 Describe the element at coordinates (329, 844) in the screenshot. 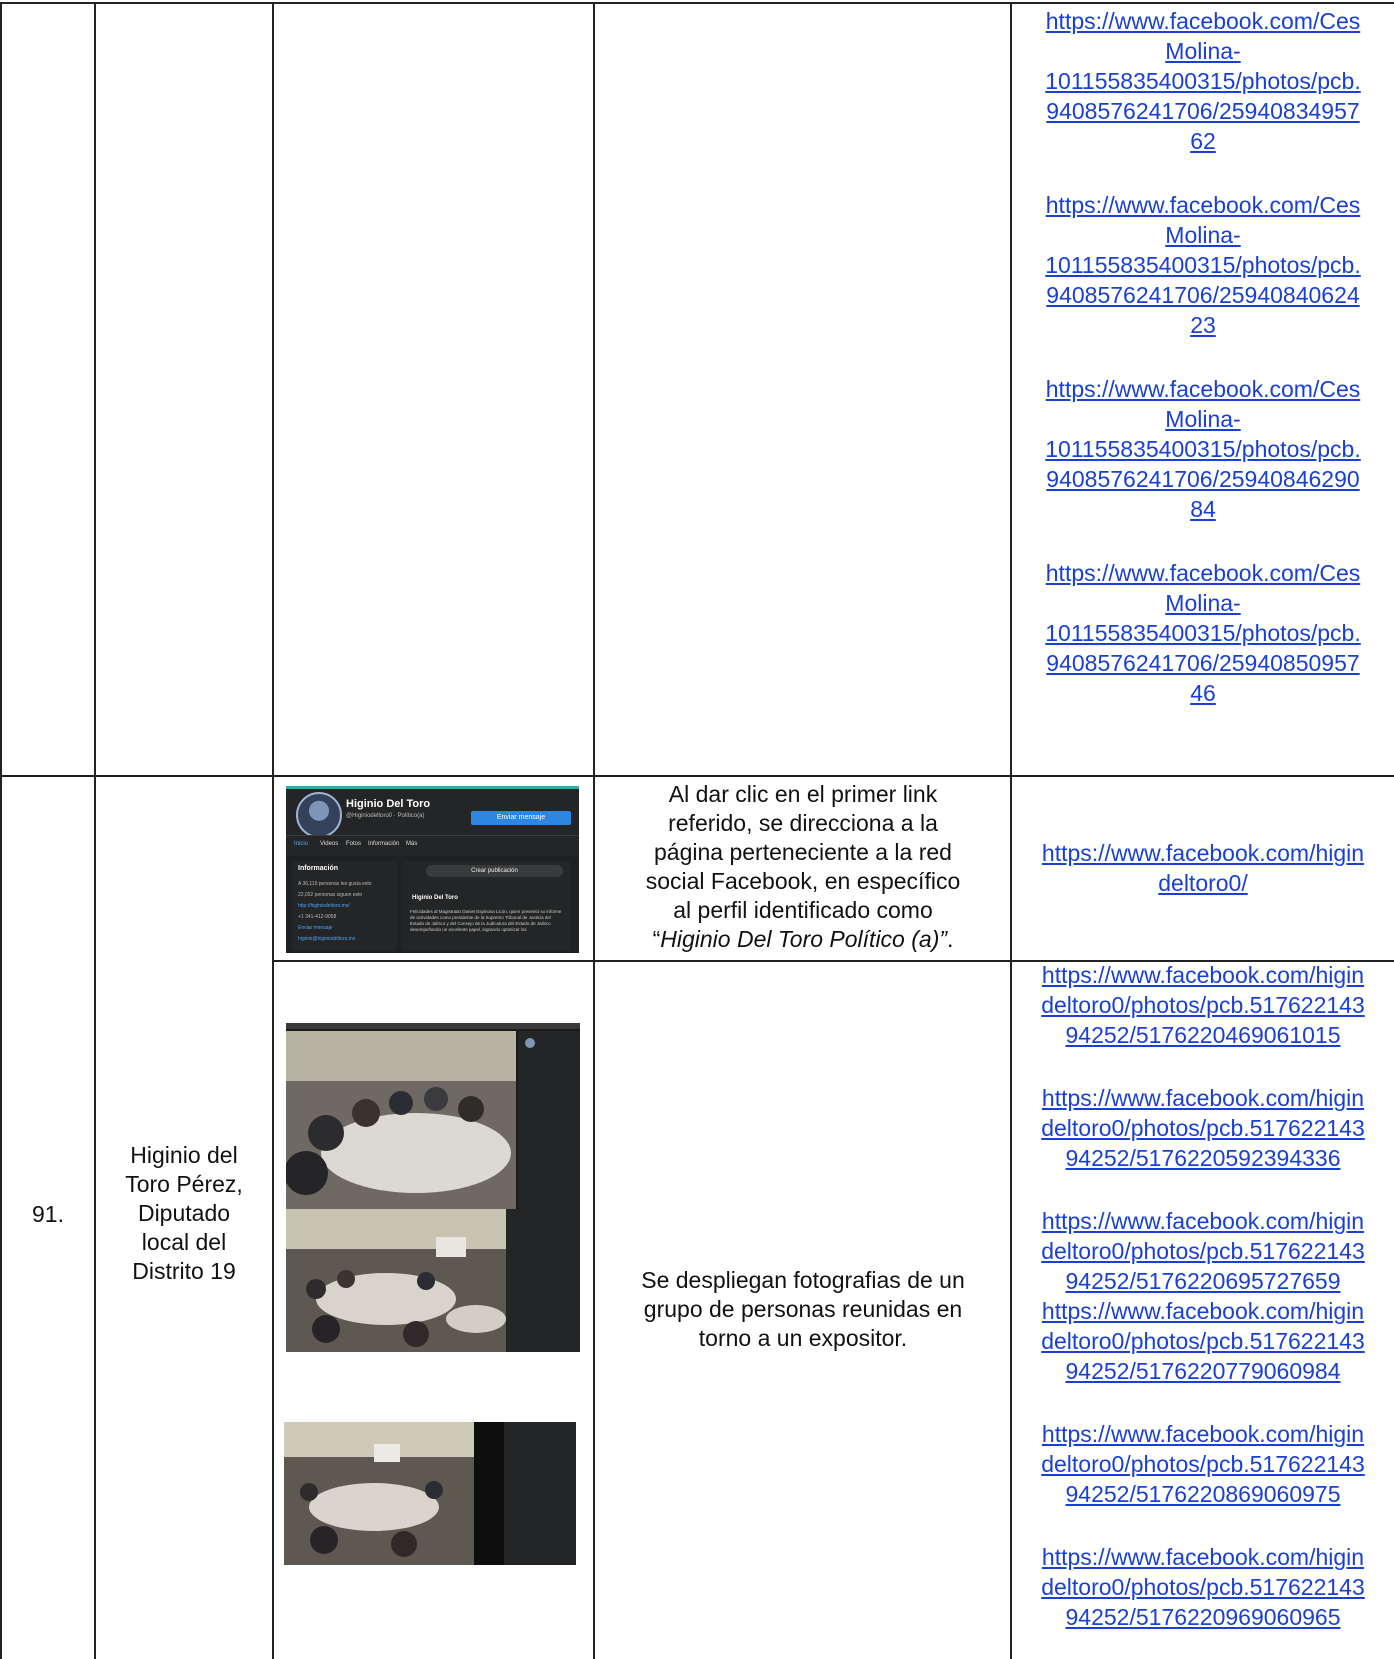

I see `tab-videos: Videos` at that location.